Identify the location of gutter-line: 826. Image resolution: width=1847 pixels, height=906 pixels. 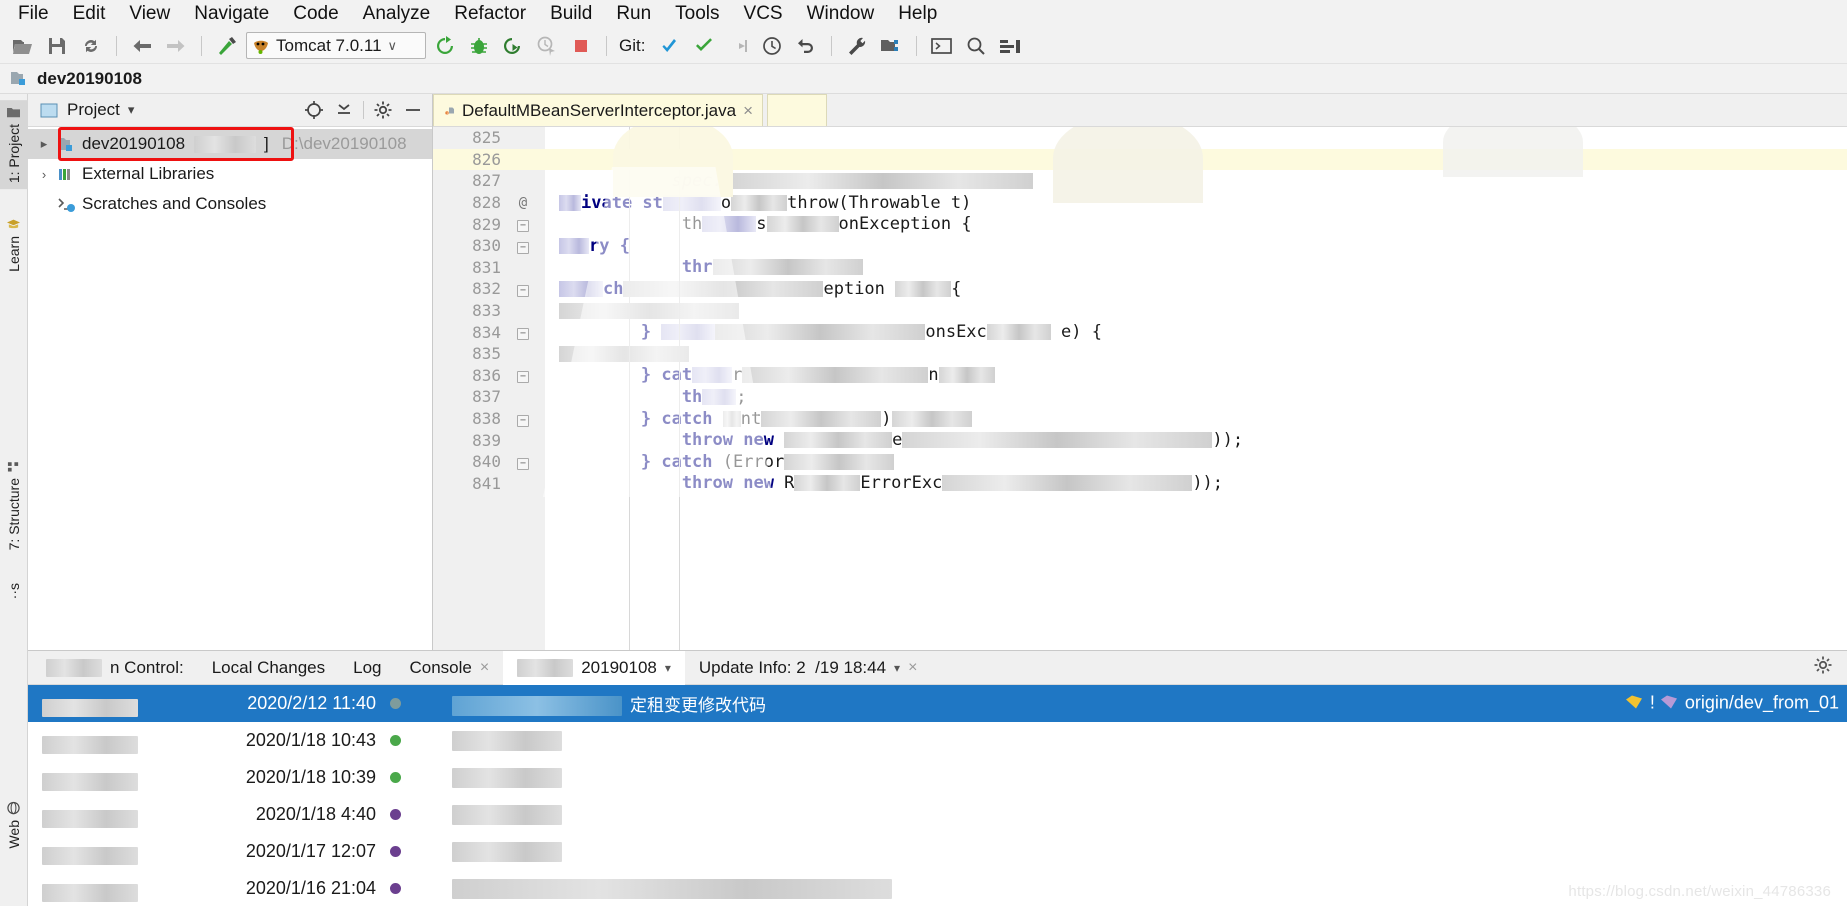
(489, 159).